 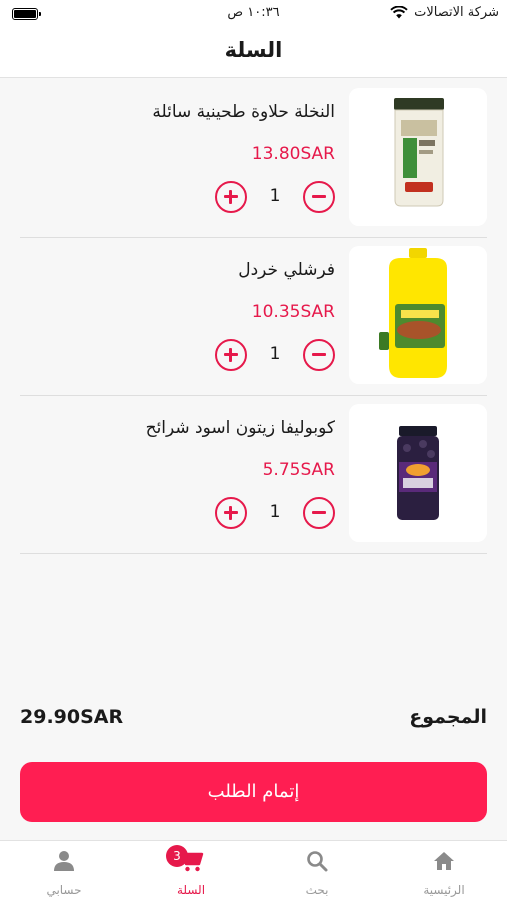 What do you see at coordinates (191, 890) in the screenshot?
I see `tab-cart-label: السلة` at bounding box center [191, 890].